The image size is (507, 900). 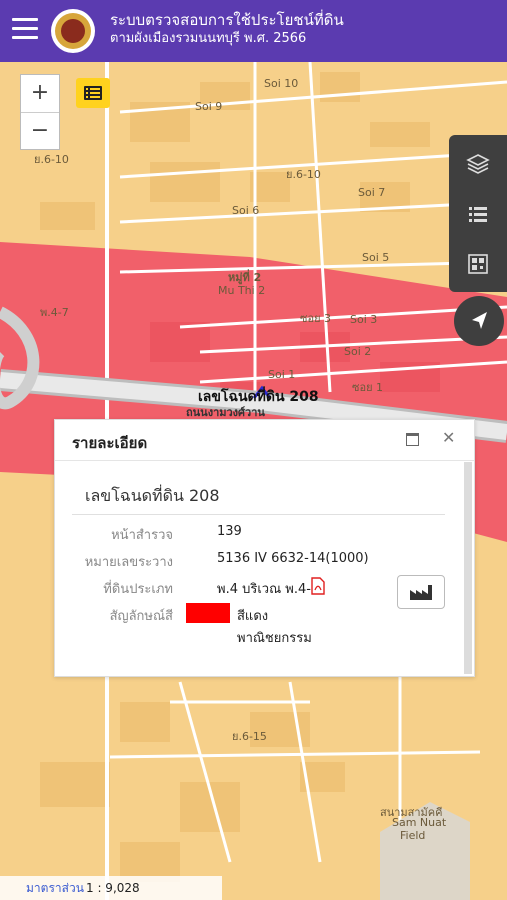 What do you see at coordinates (364, 319) in the screenshot?
I see `map-label: Soi 3` at bounding box center [364, 319].